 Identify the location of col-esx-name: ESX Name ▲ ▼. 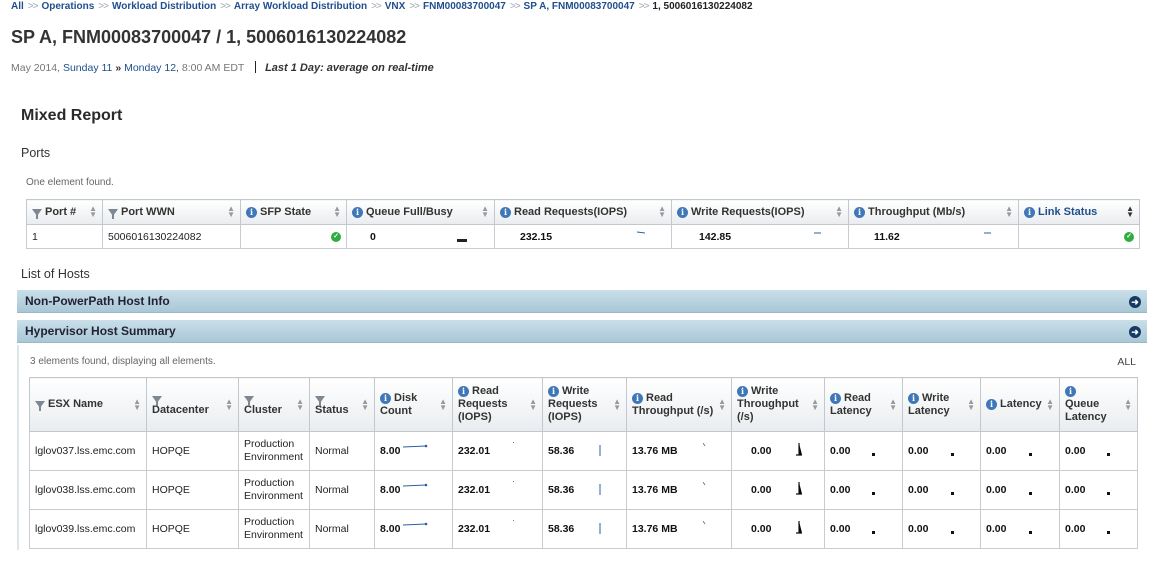
(88, 404).